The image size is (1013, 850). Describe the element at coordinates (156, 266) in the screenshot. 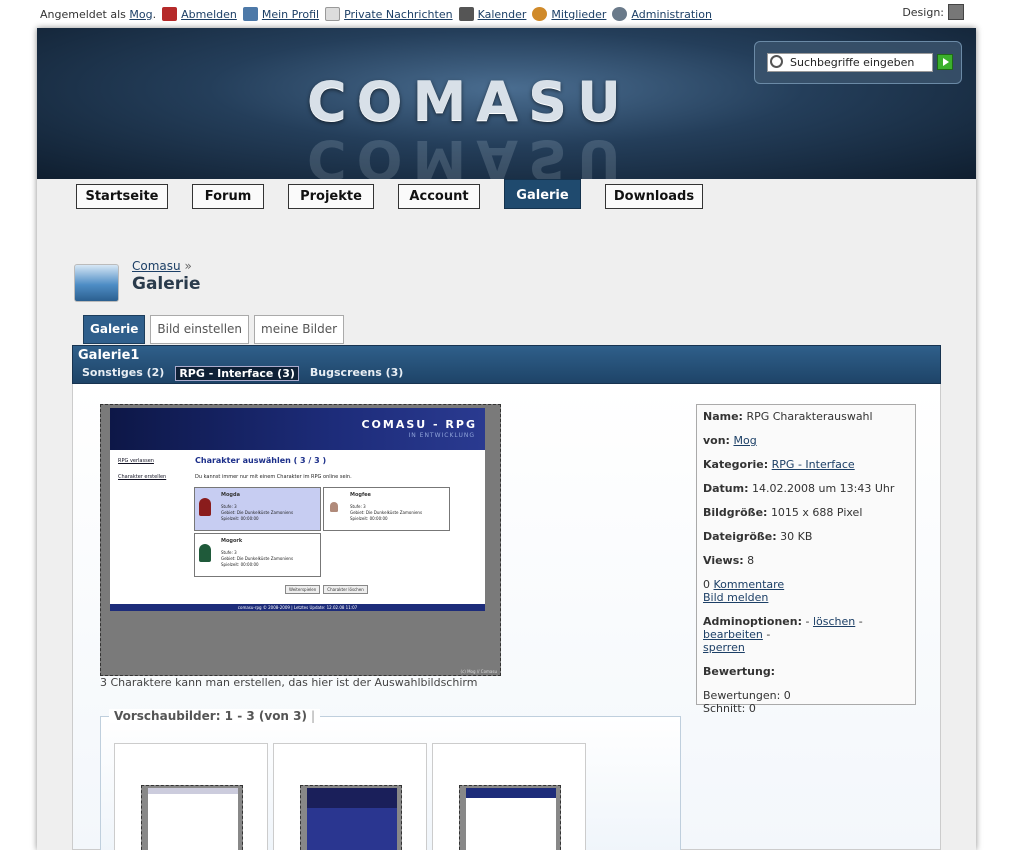

I see `breadcrumb-link-comasu: Comasu` at that location.